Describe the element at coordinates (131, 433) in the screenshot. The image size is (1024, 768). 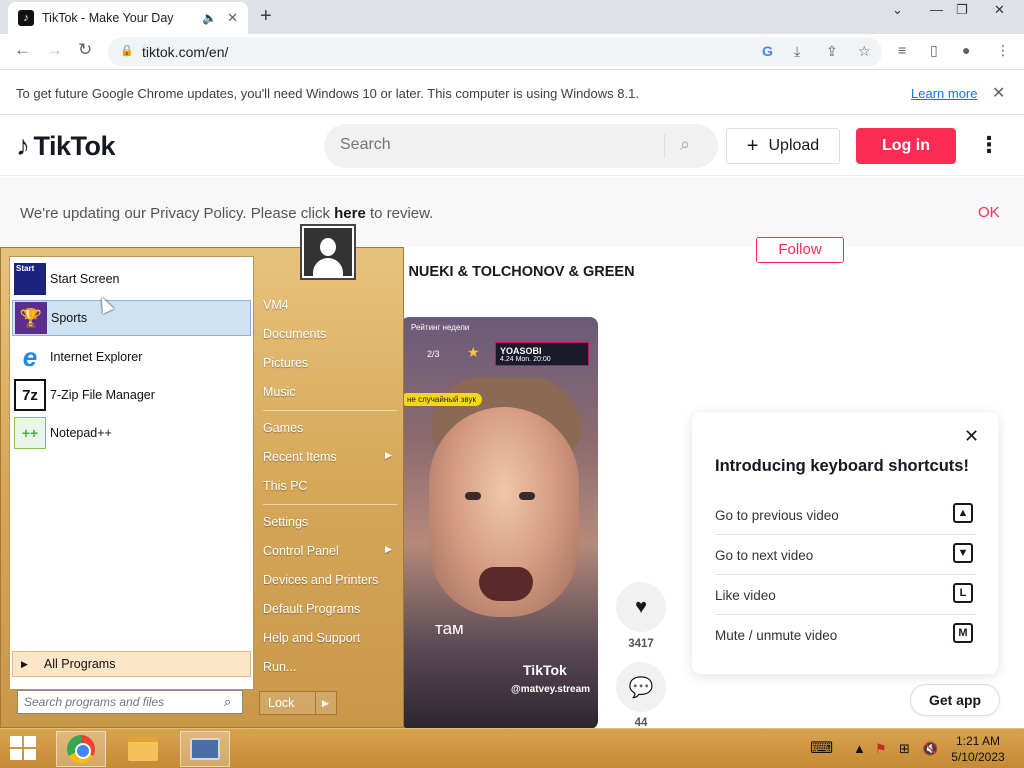
I see `start-item-notepad-plus-plus: ++ Notepad++` at that location.